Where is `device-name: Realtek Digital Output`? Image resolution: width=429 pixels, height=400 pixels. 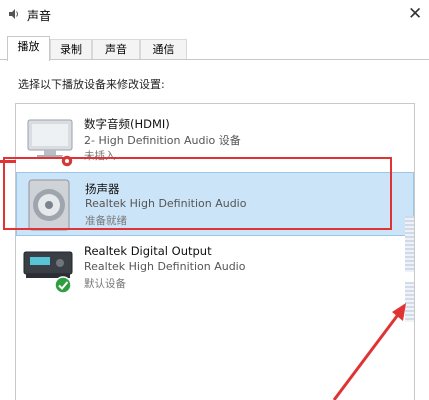
device-name: Realtek Digital Output is located at coordinates (148, 251).